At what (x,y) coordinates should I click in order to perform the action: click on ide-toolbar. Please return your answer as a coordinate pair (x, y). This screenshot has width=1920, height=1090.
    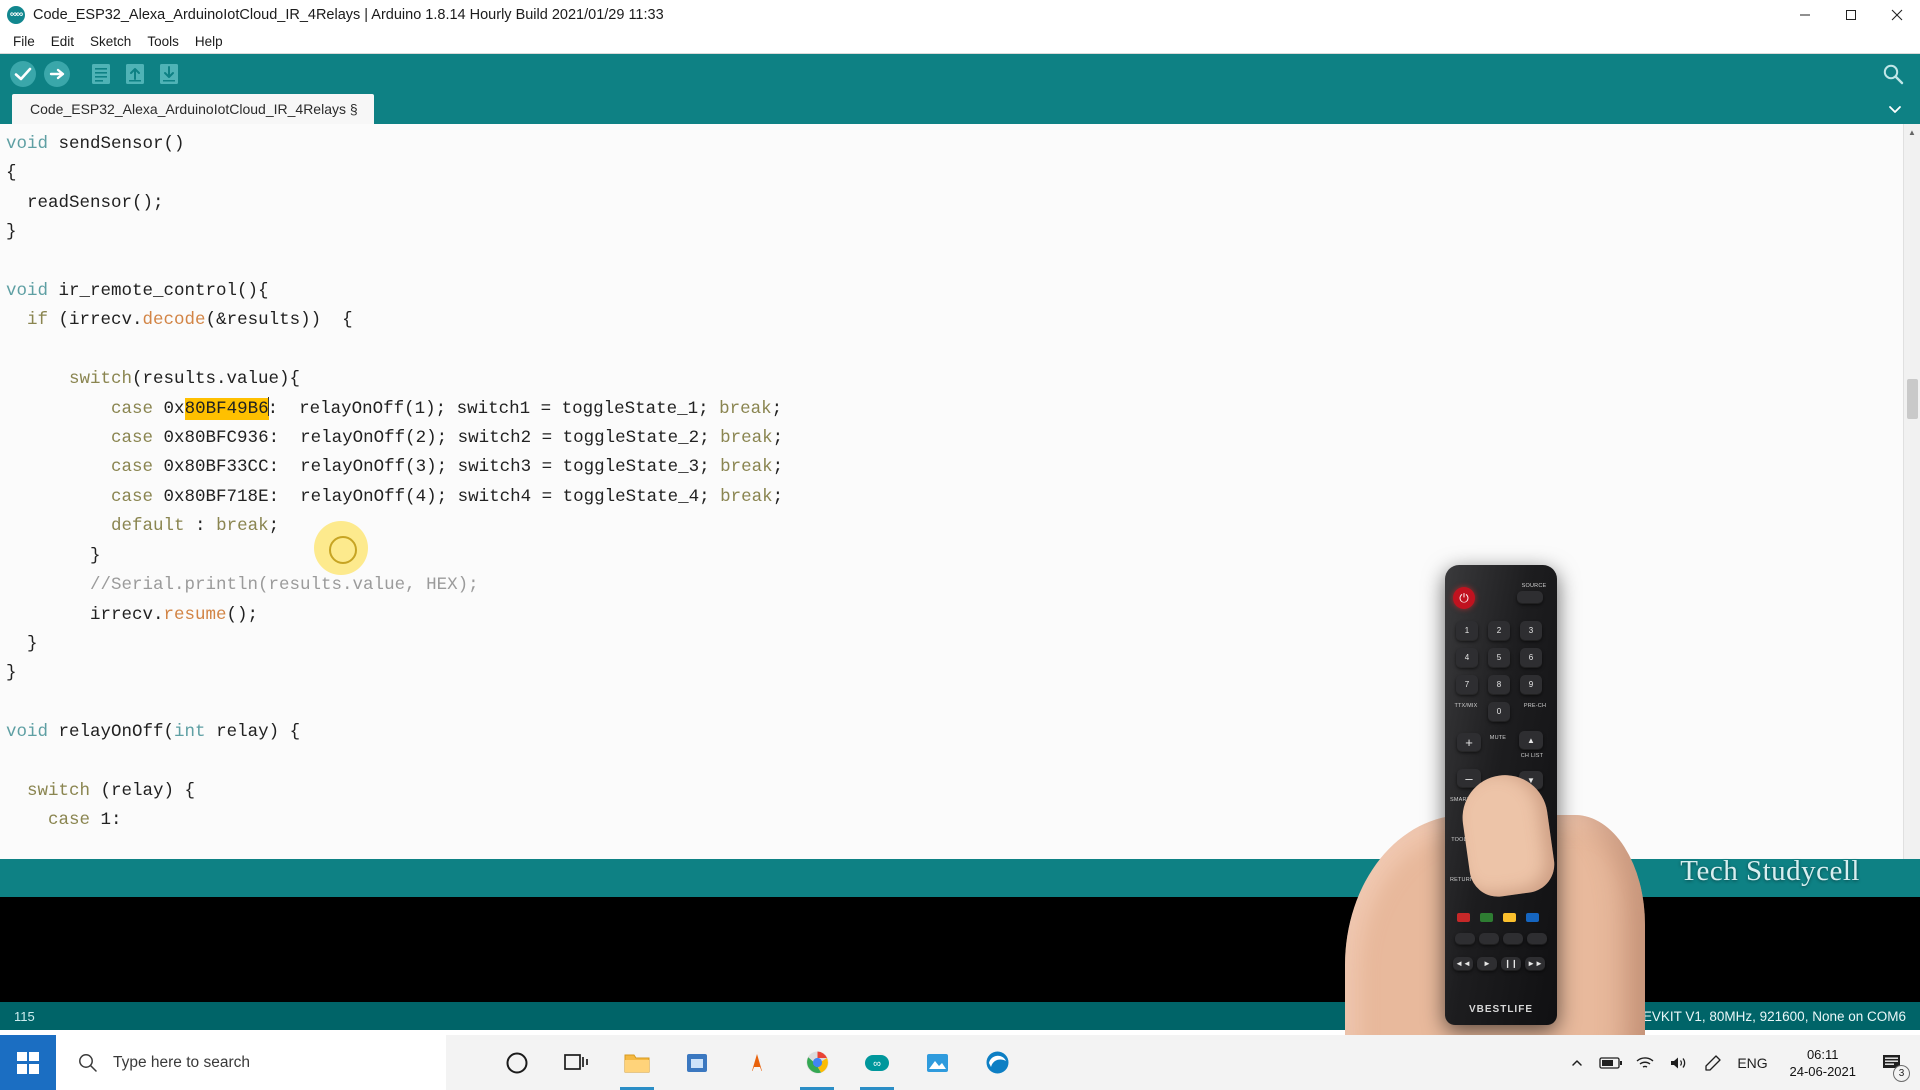
    Looking at the image, I should click on (960, 74).